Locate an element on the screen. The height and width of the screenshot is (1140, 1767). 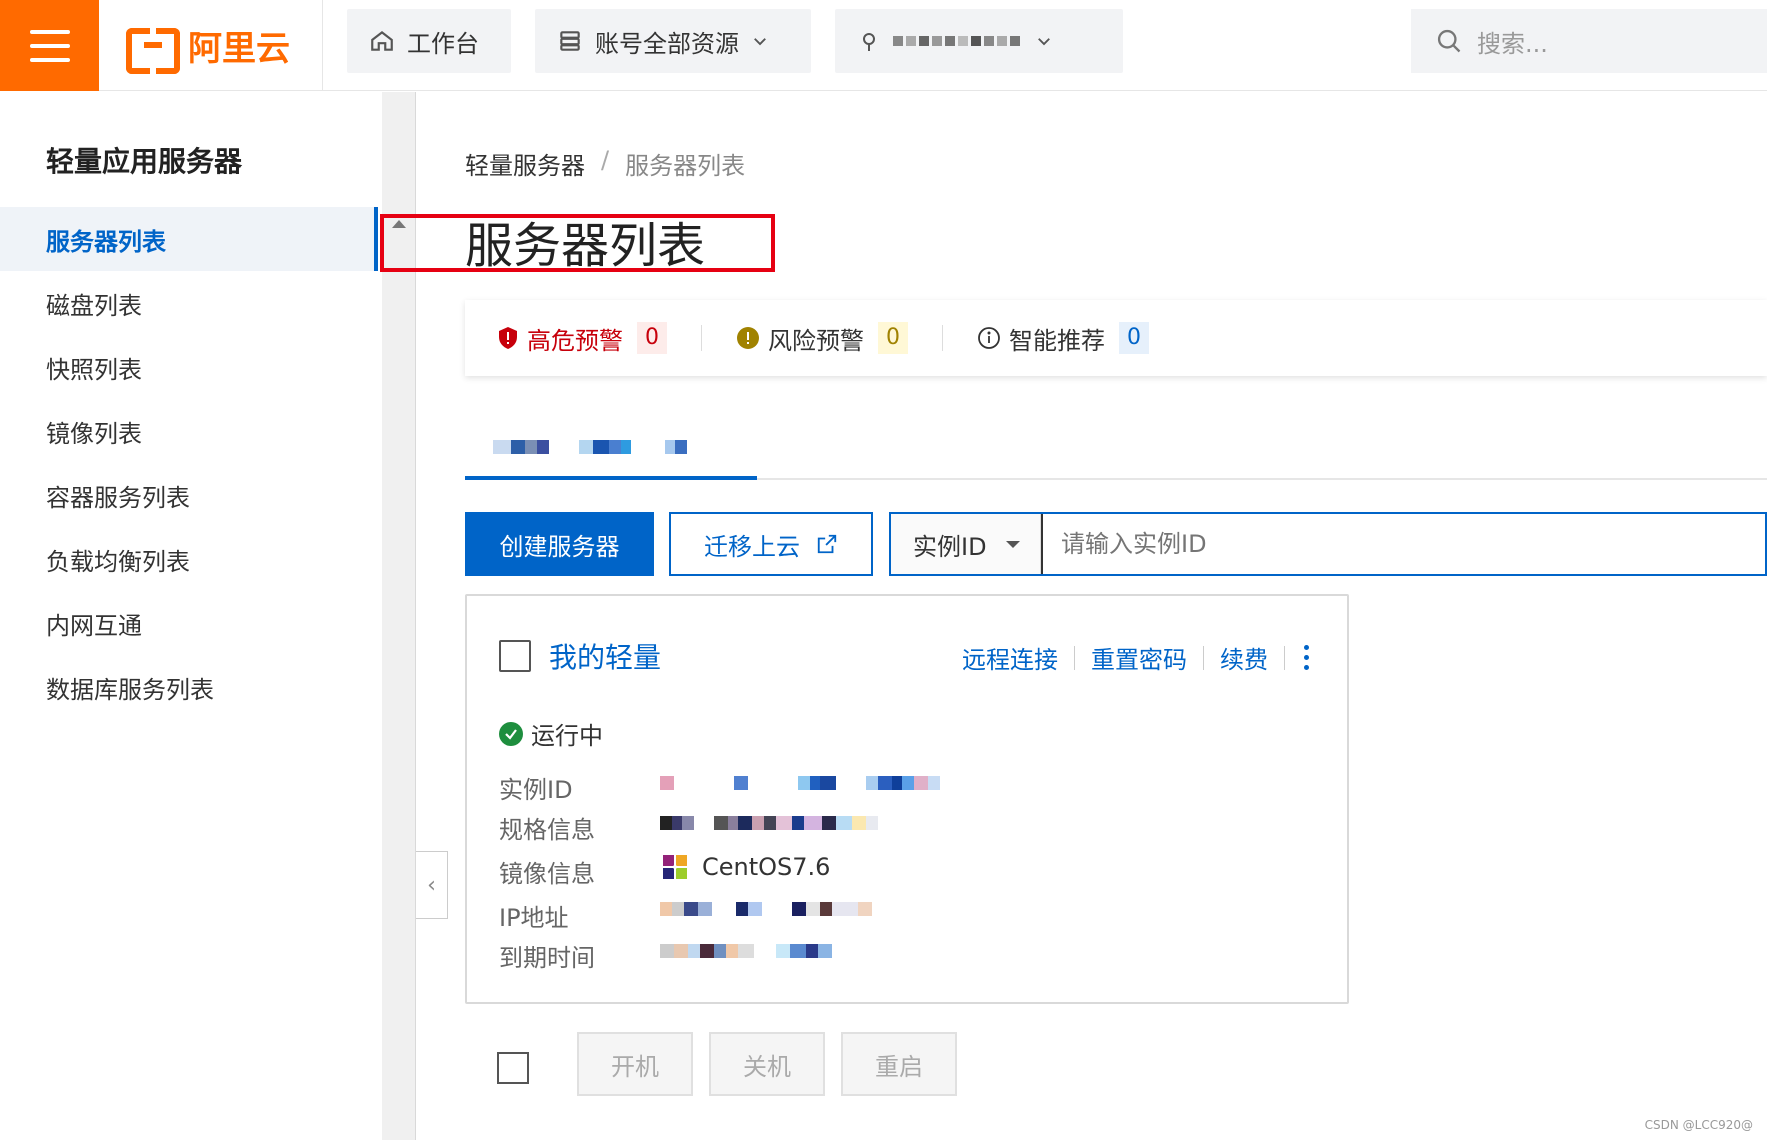
top-divider is located at coordinates (322, 45).